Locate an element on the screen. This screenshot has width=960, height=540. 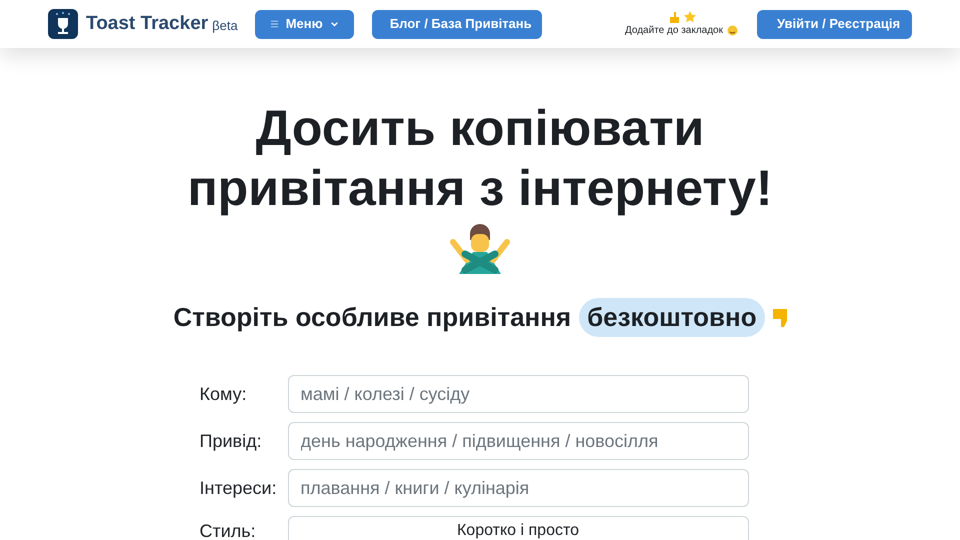
hero-subtitle: Створіть особливе привітання is located at coordinates (372, 317).